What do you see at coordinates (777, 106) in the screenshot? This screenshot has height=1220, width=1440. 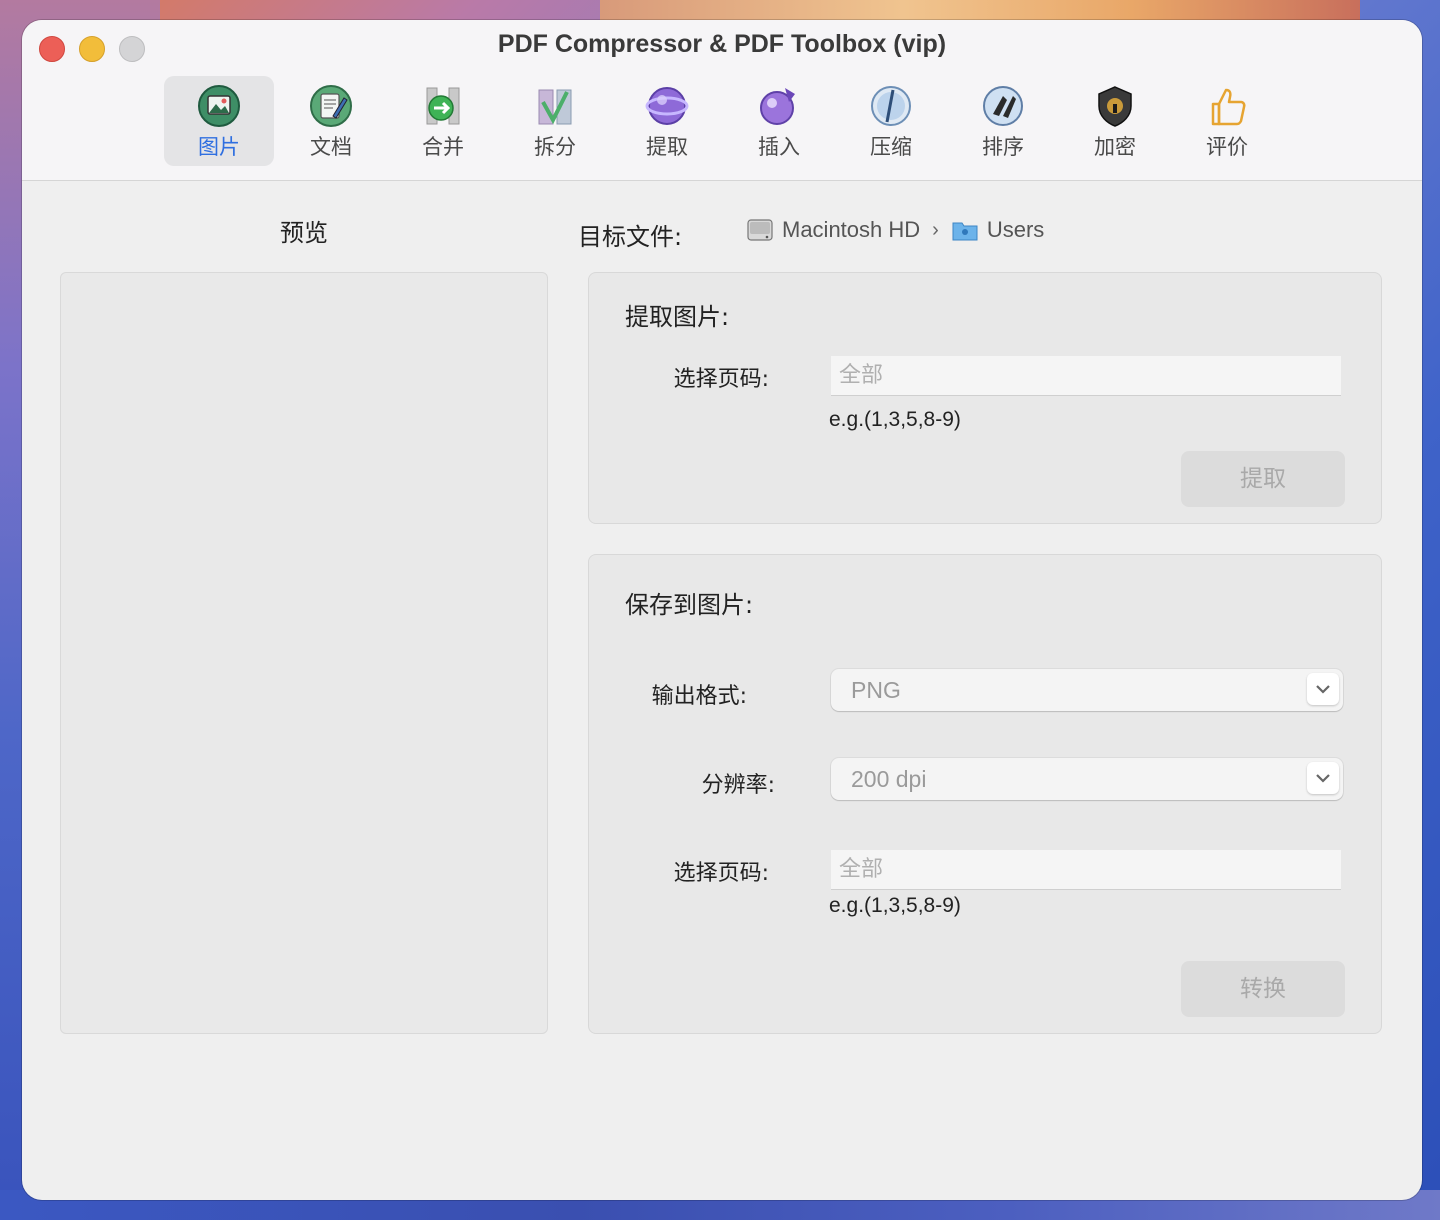 I see `insert-icon` at bounding box center [777, 106].